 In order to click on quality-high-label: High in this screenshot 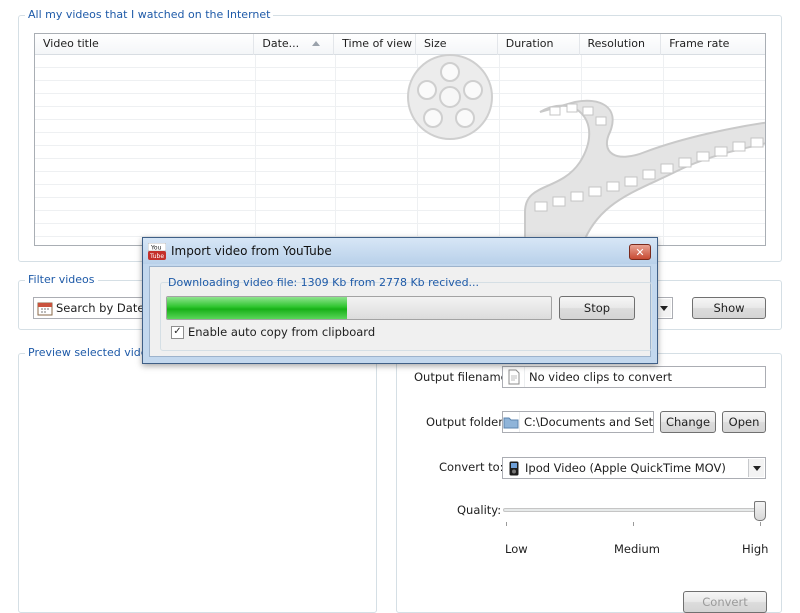, I will do `click(755, 549)`.